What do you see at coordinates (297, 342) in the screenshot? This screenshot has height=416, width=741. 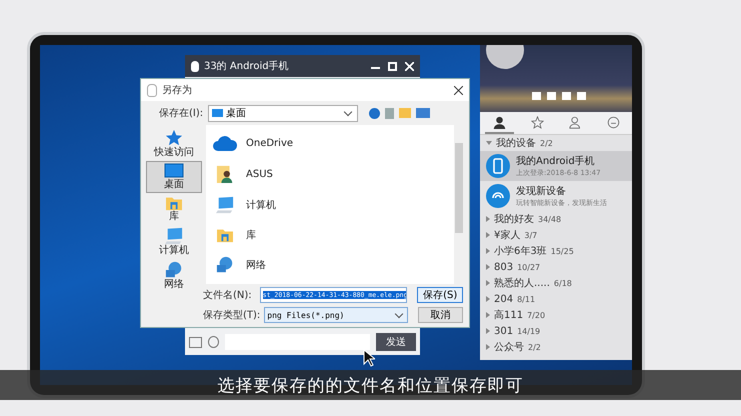 I see `message-input-field` at bounding box center [297, 342].